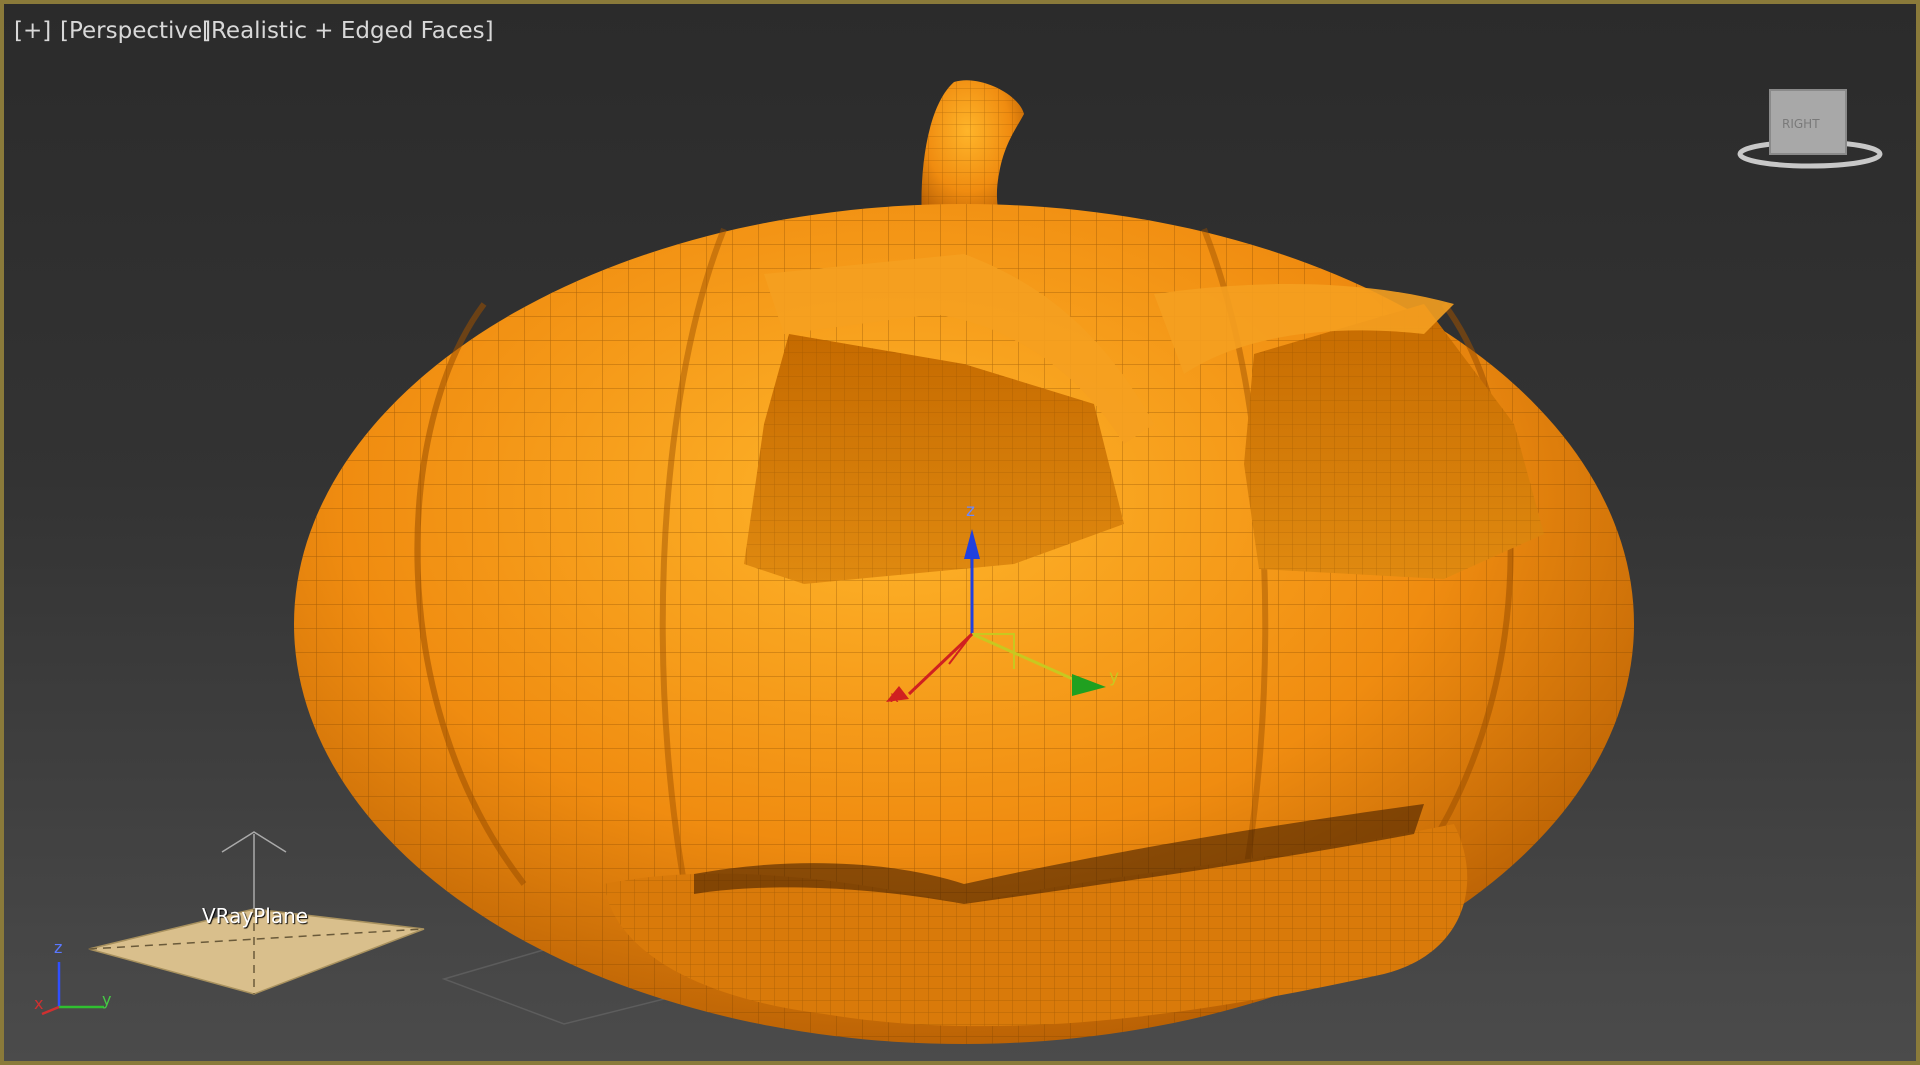 The width and height of the screenshot is (1920, 1065). What do you see at coordinates (72, 989) in the screenshot?
I see `axis-tripod` at bounding box center [72, 989].